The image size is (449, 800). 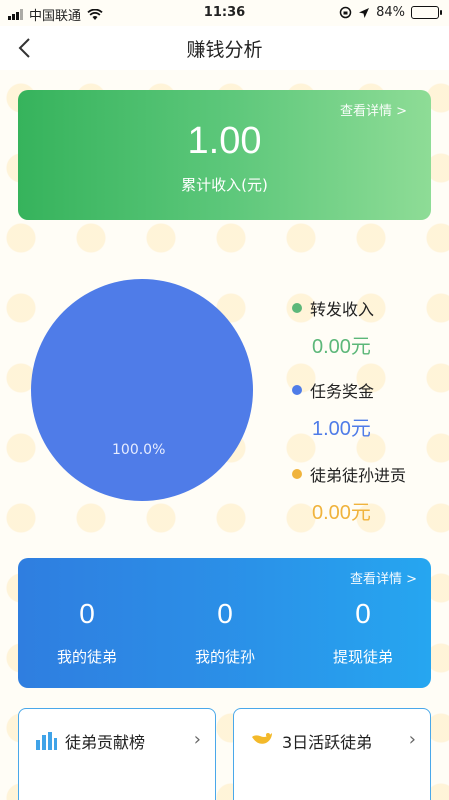 I want to click on total-income-amount: 1.00, so click(x=224, y=141).